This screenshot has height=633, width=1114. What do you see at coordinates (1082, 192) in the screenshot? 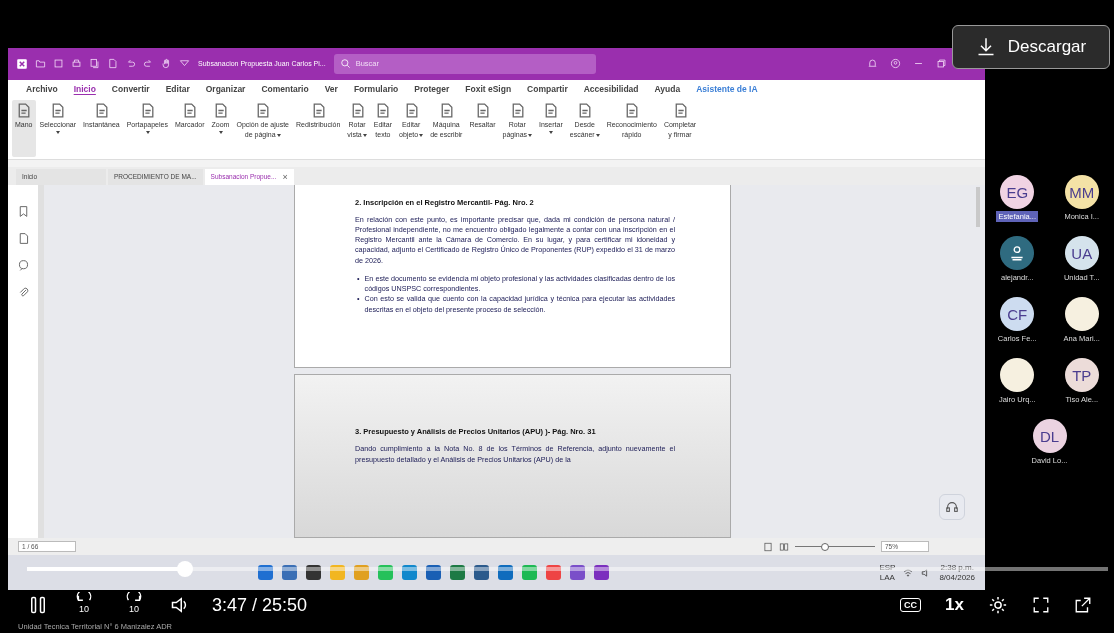
I see `avatar-initials: MM` at bounding box center [1082, 192].